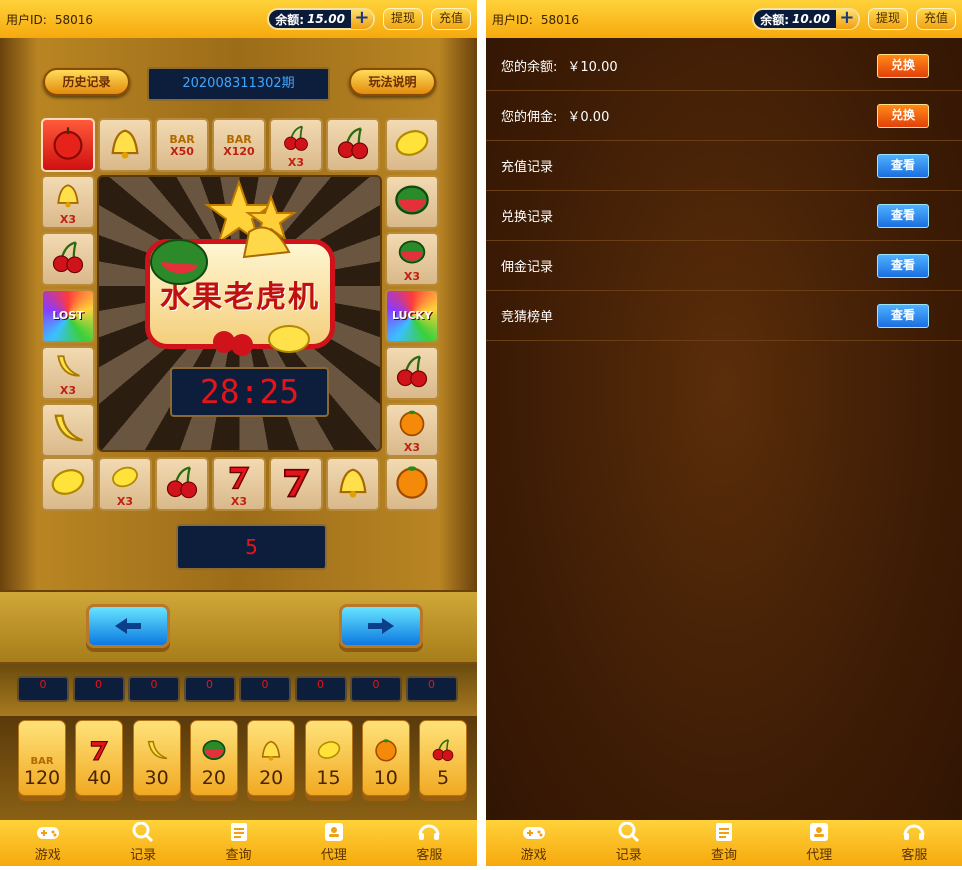  I want to click on round-count: 5, so click(251, 547).